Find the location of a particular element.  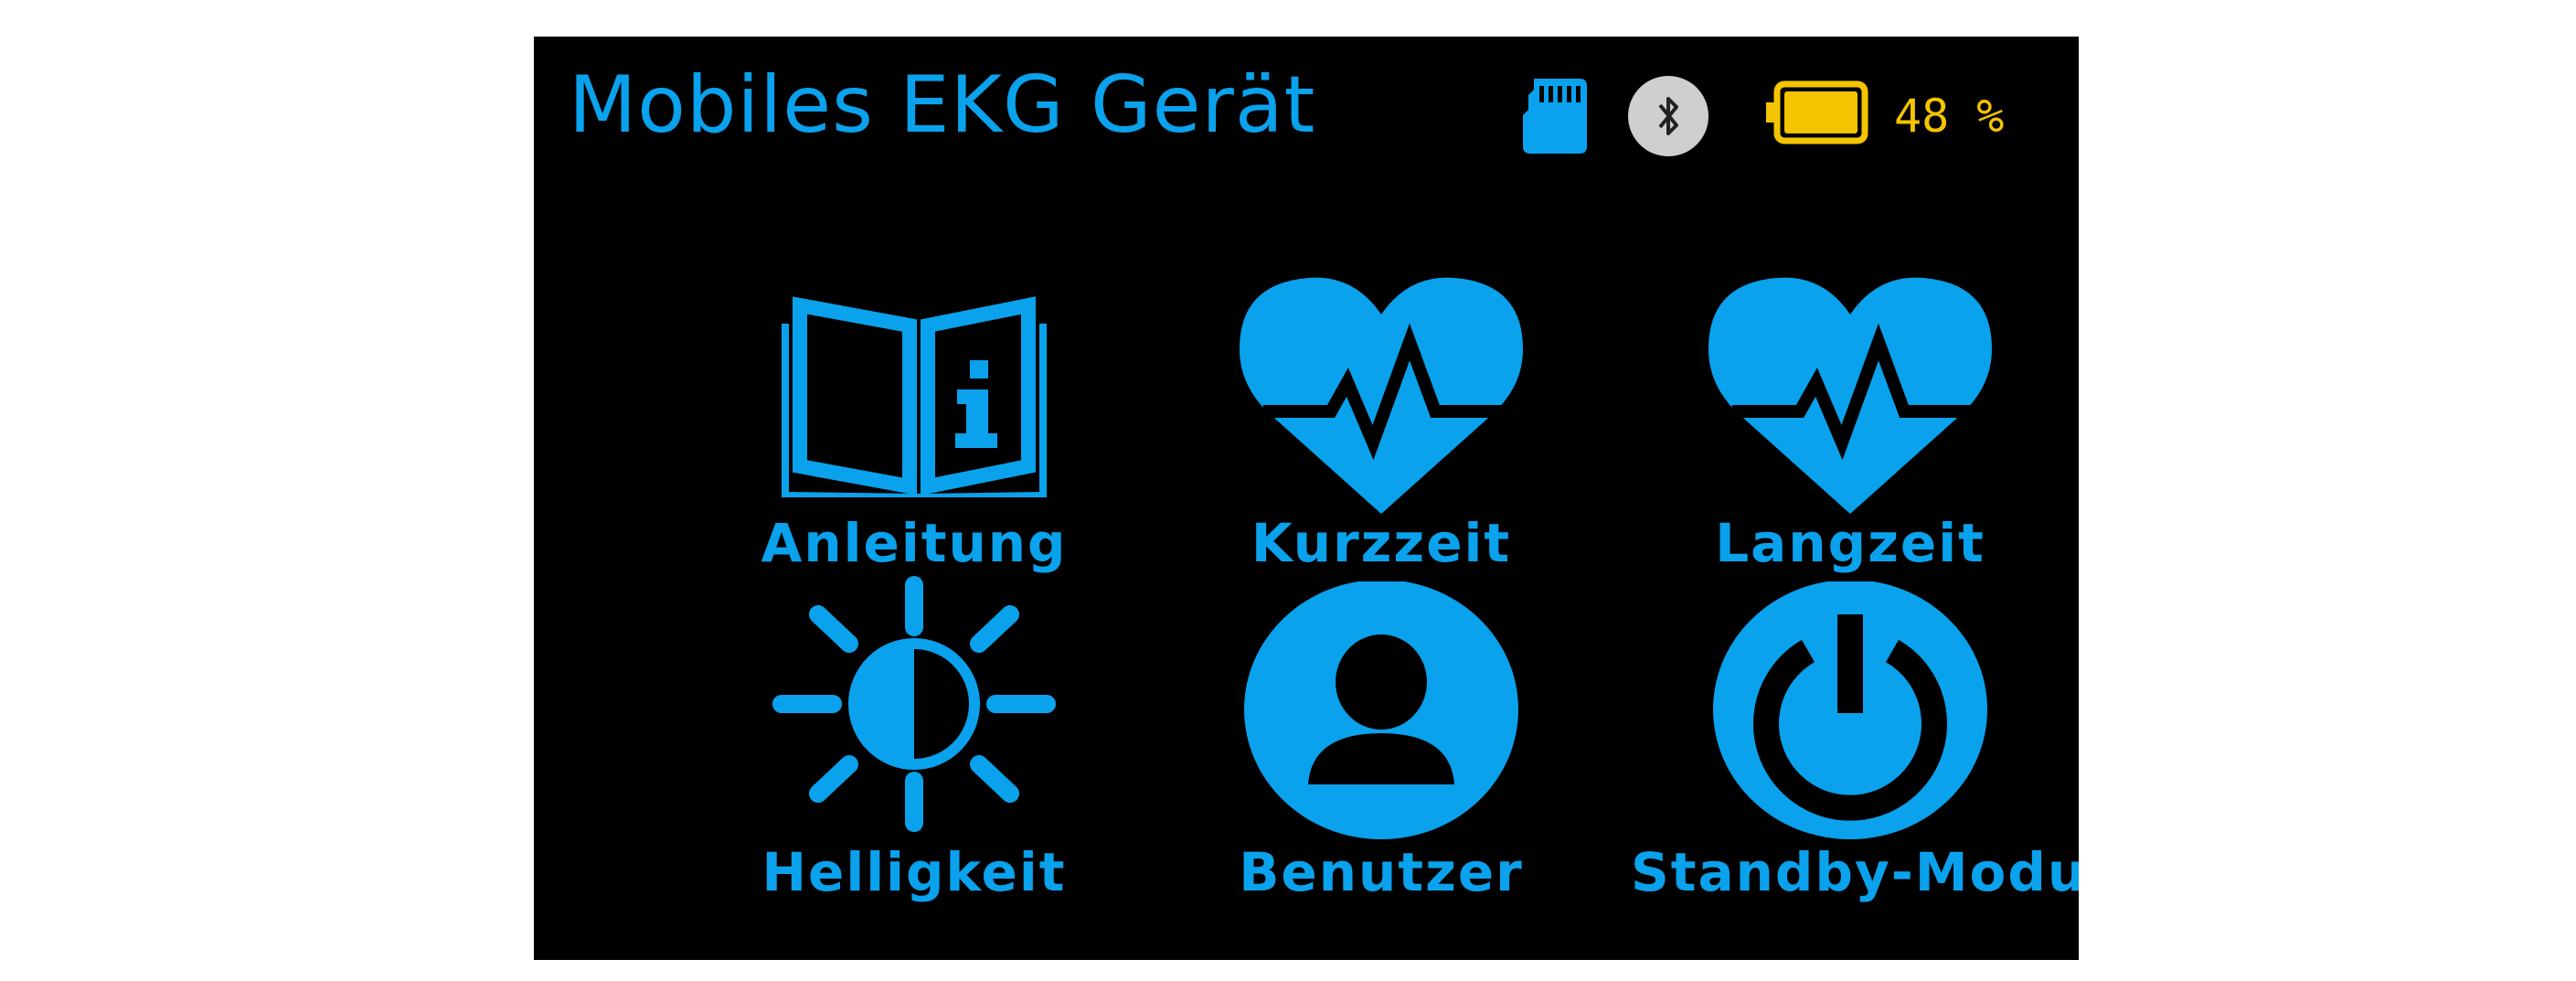

menu-item-kurzzeit: Kurzzeit is located at coordinates (1381, 420).